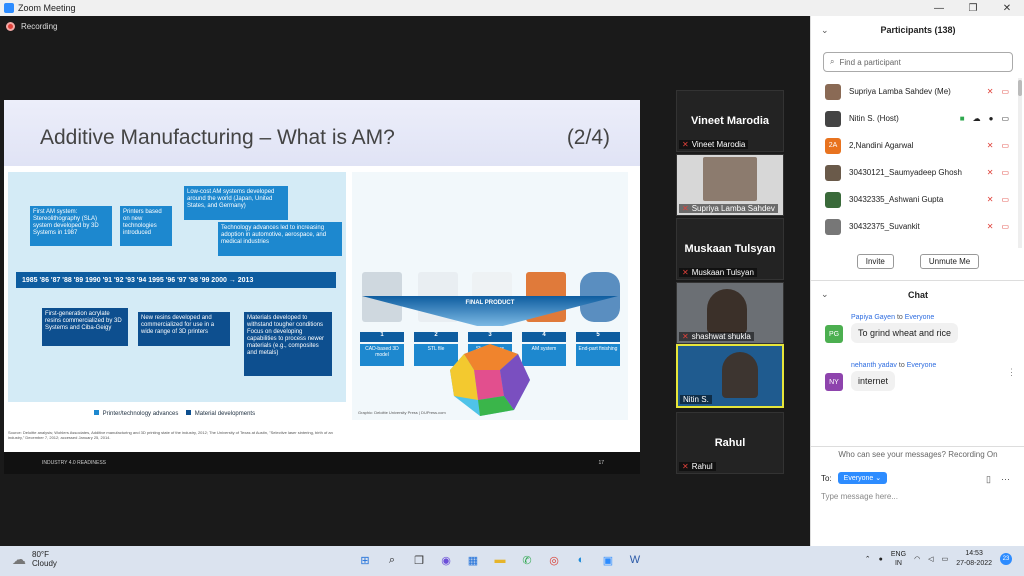 This screenshot has height=576, width=1024. I want to click on video-tile: ✕ Supriya Lamba Sahdev, so click(730, 185).